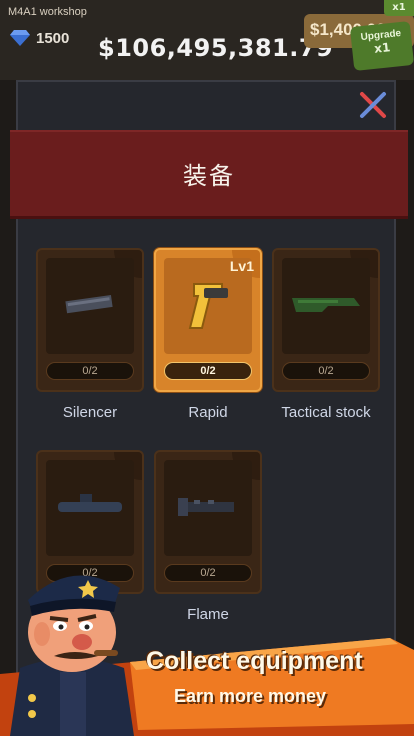  I want to click on modal-header: 装备, so click(209, 173).